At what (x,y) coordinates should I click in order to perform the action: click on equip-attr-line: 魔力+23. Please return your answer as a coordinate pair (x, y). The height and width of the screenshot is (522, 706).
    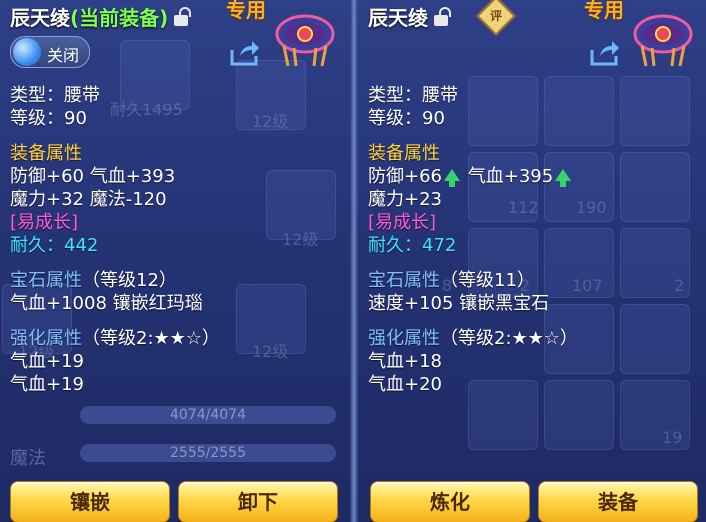
    Looking at the image, I should click on (405, 199).